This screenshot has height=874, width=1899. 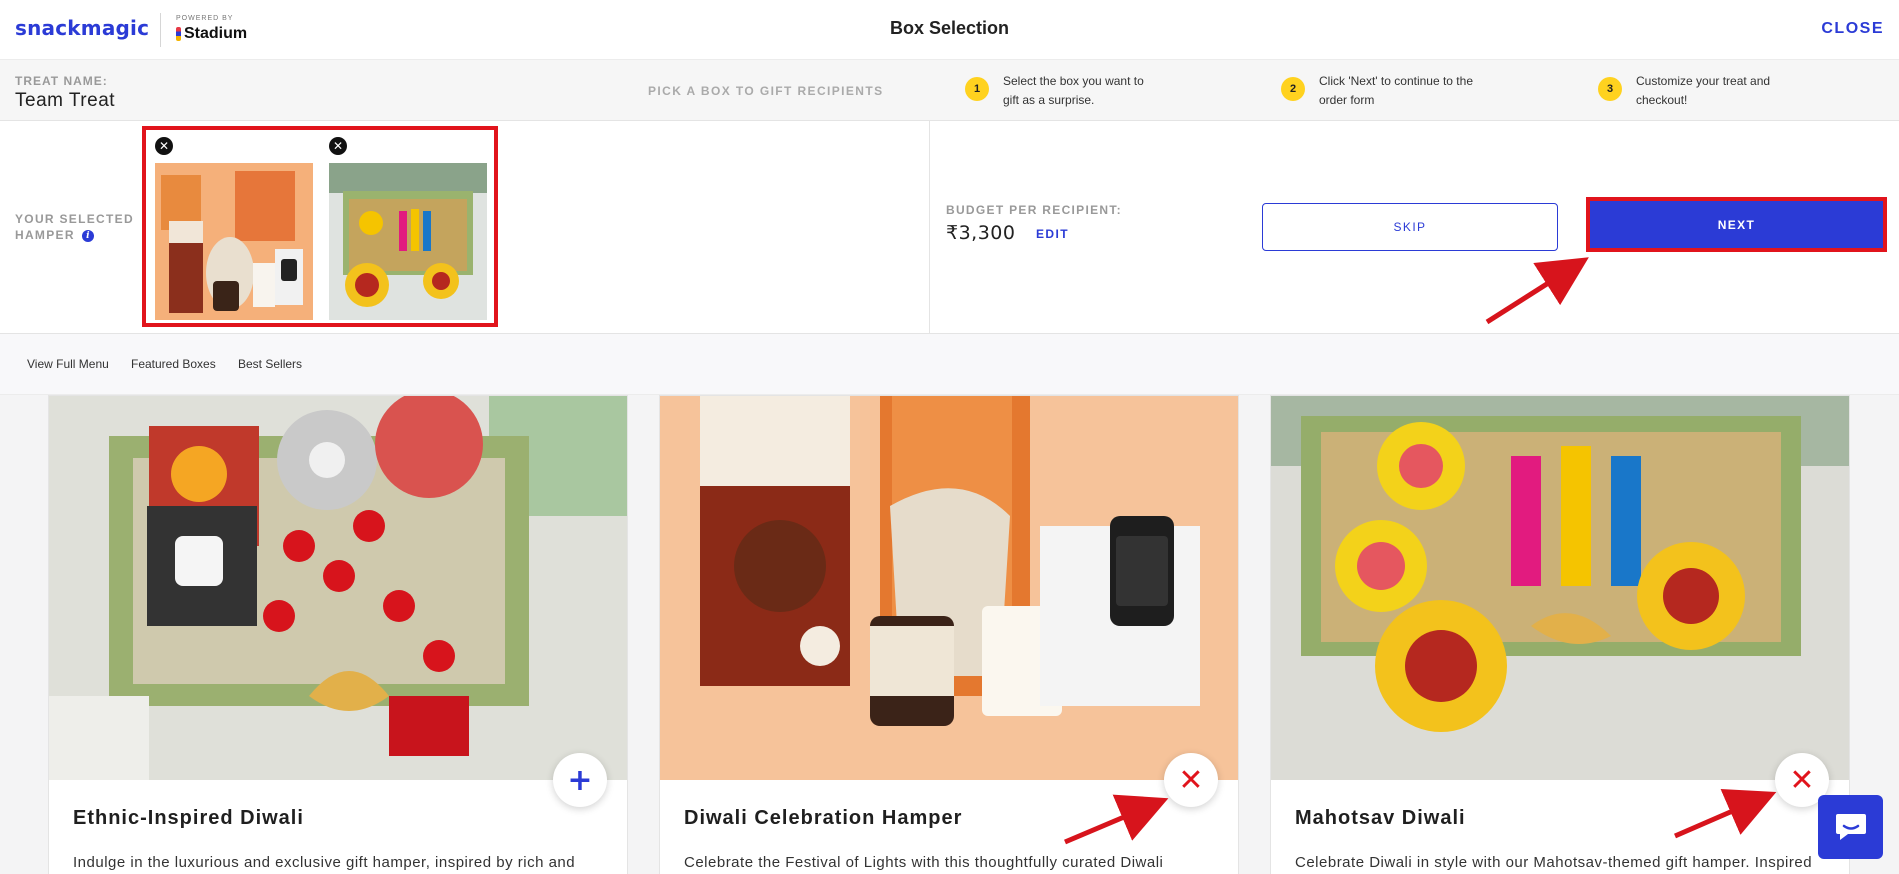 What do you see at coordinates (61, 81) in the screenshot?
I see `treat-name-label: TREAT NAME:` at bounding box center [61, 81].